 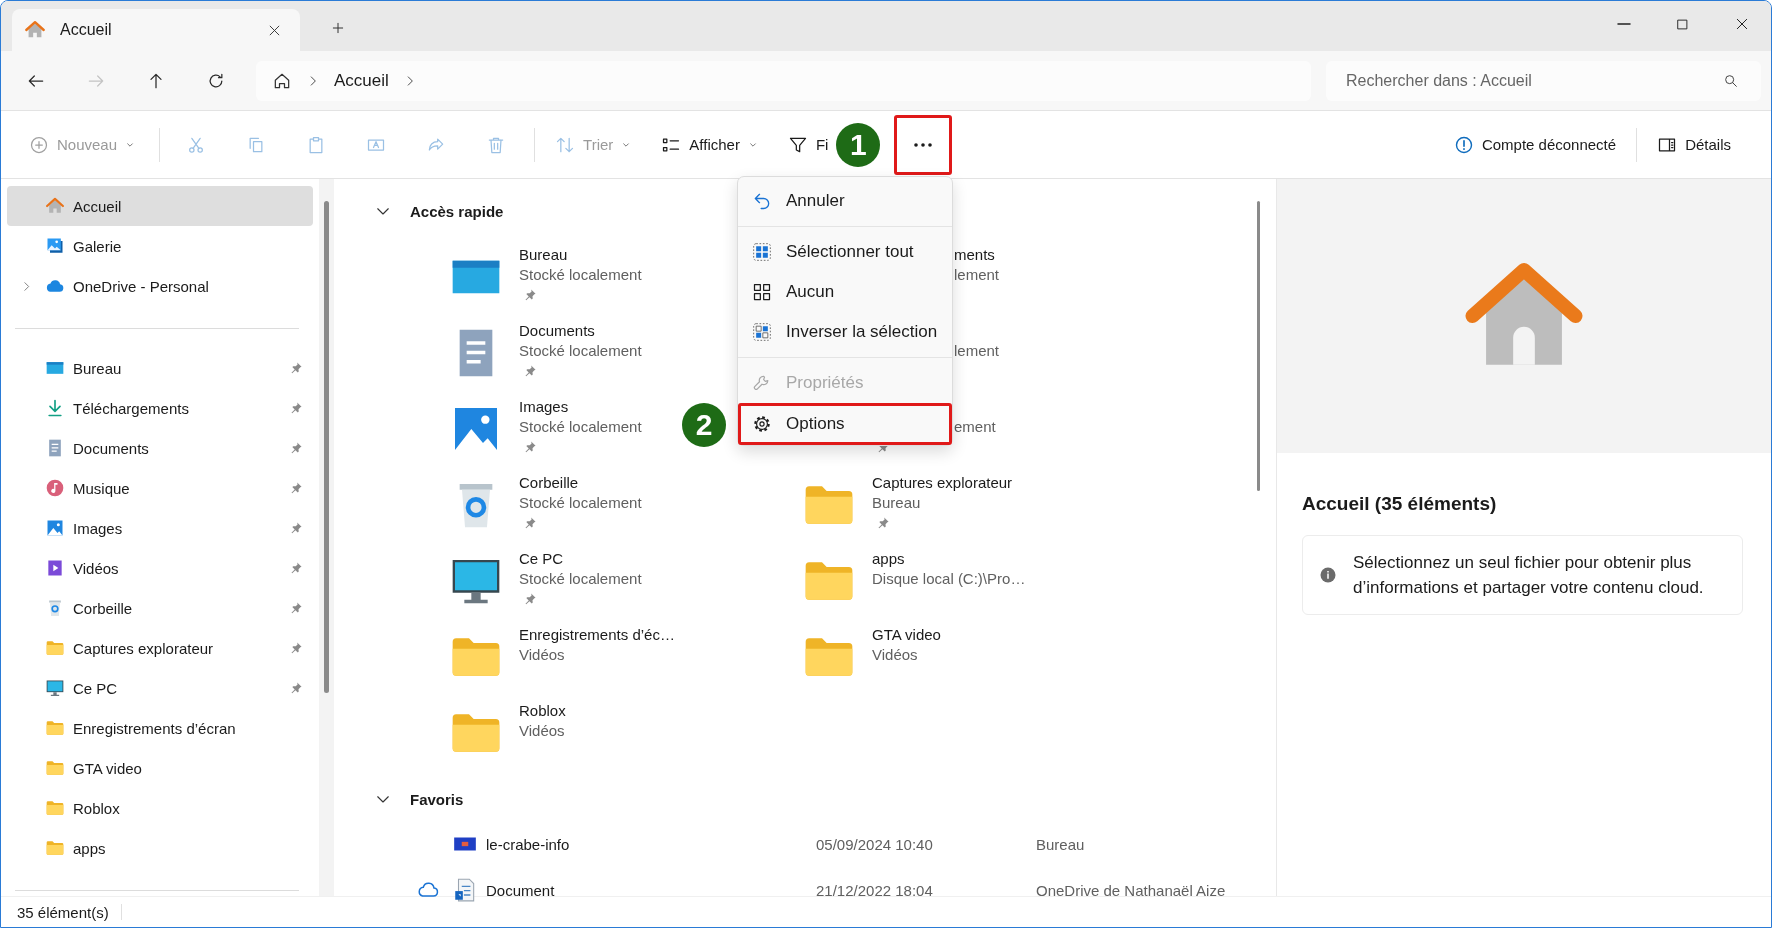 I want to click on step-badge: 2, so click(x=704, y=425).